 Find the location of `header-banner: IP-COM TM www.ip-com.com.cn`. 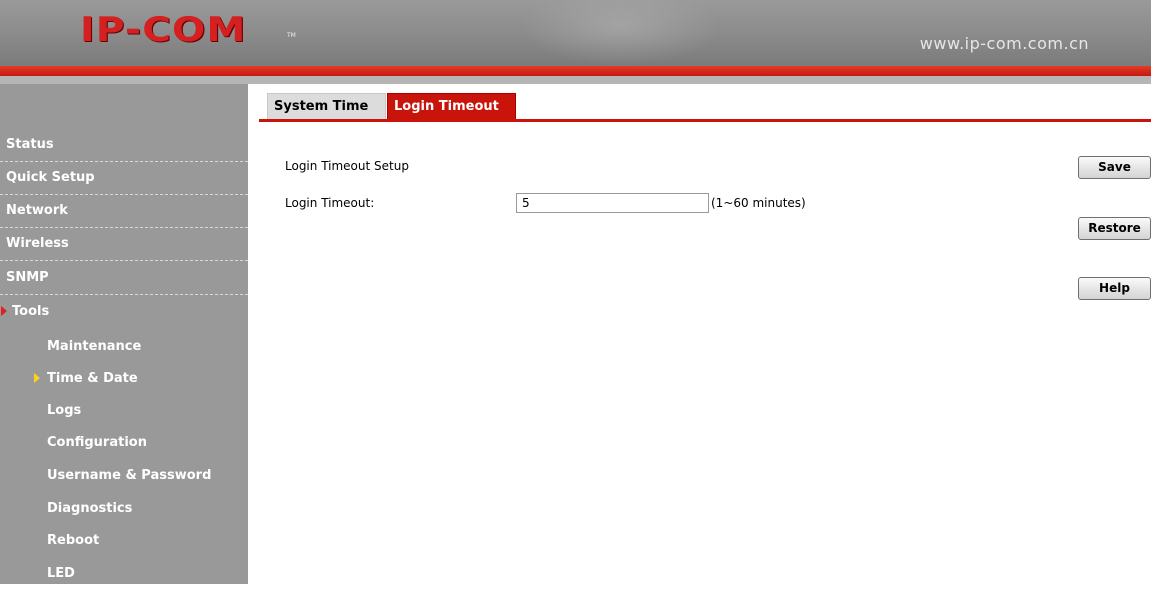

header-banner: IP-COM TM www.ip-com.com.cn is located at coordinates (575, 33).